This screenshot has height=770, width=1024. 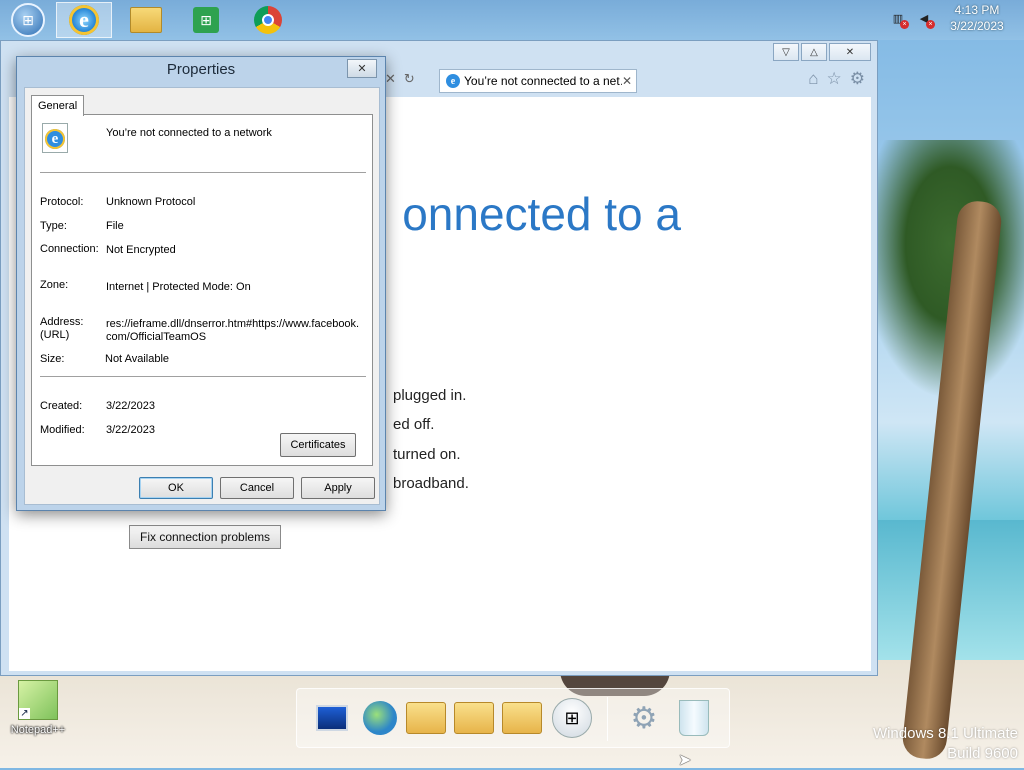 I want to click on documents-folder-icon, so click(x=426, y=718).